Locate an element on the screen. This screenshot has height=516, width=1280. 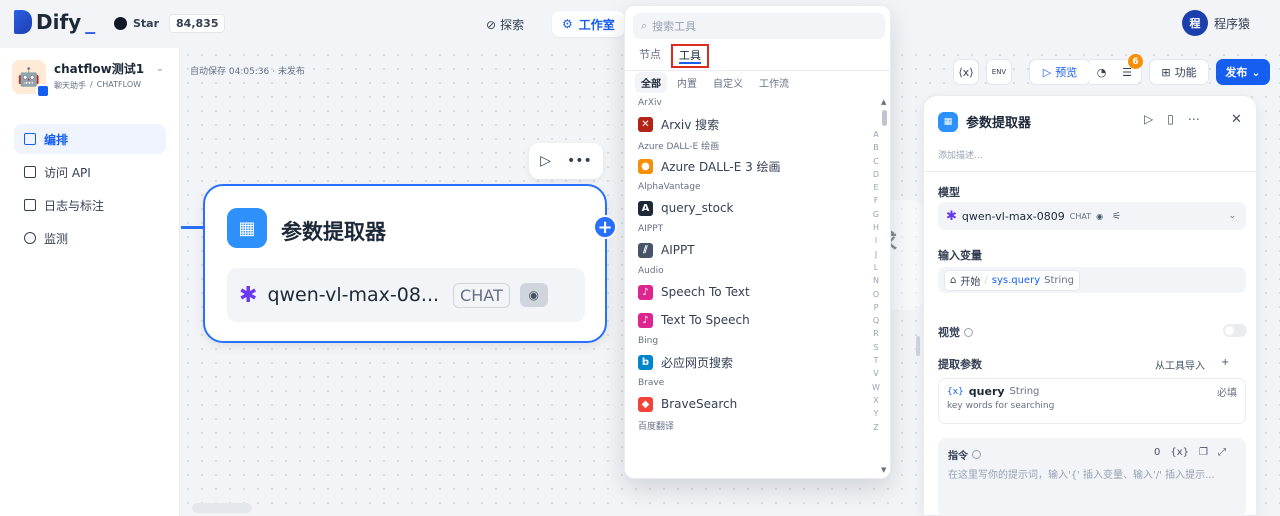
history-icon: ◔ is located at coordinates (1101, 72).